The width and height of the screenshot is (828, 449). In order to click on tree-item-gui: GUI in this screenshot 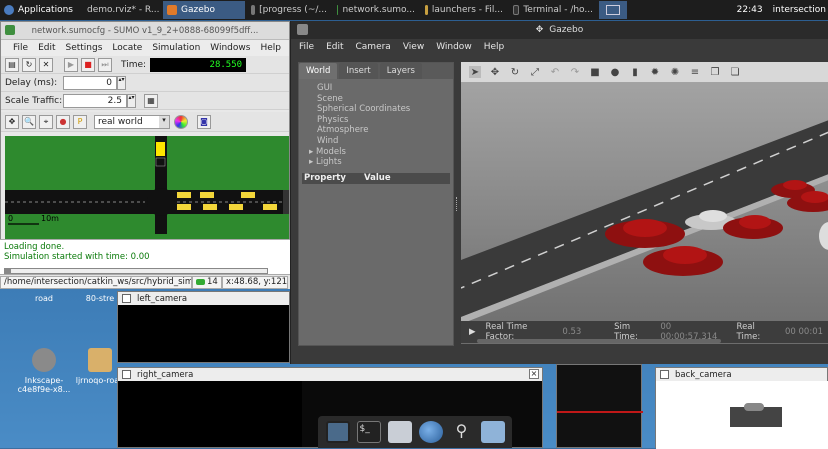, I will do `click(385, 88)`.